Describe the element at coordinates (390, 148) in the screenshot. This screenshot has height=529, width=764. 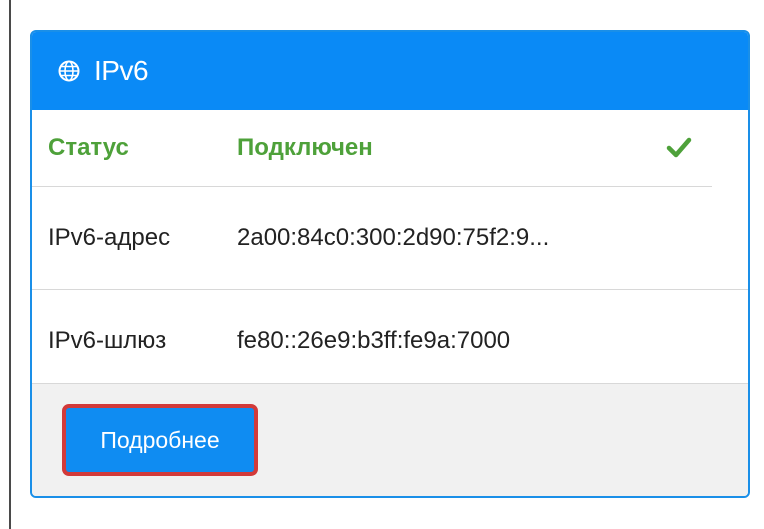
I see `status-row: Статус Подключен` at that location.